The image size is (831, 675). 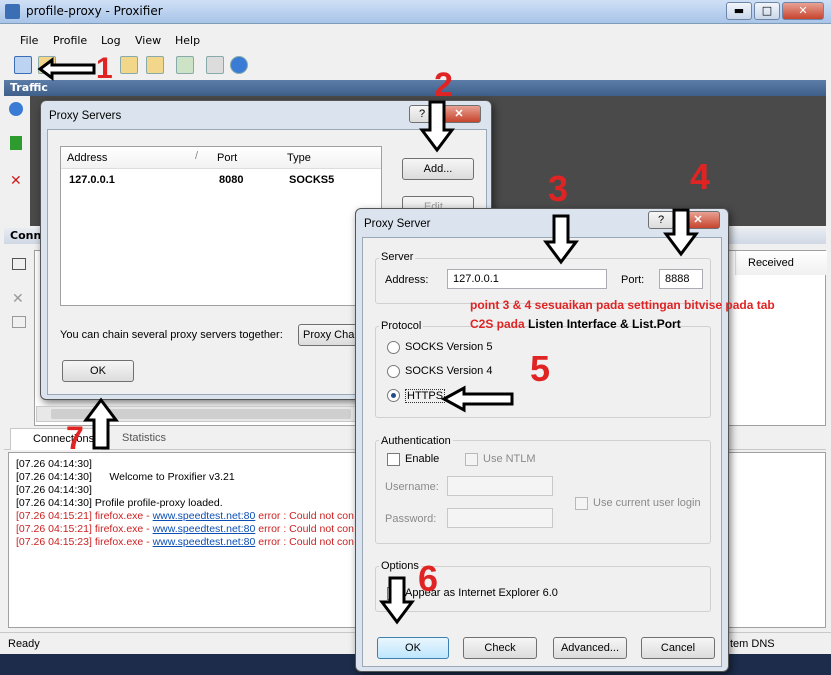 I want to click on password-field, so click(x=500, y=518).